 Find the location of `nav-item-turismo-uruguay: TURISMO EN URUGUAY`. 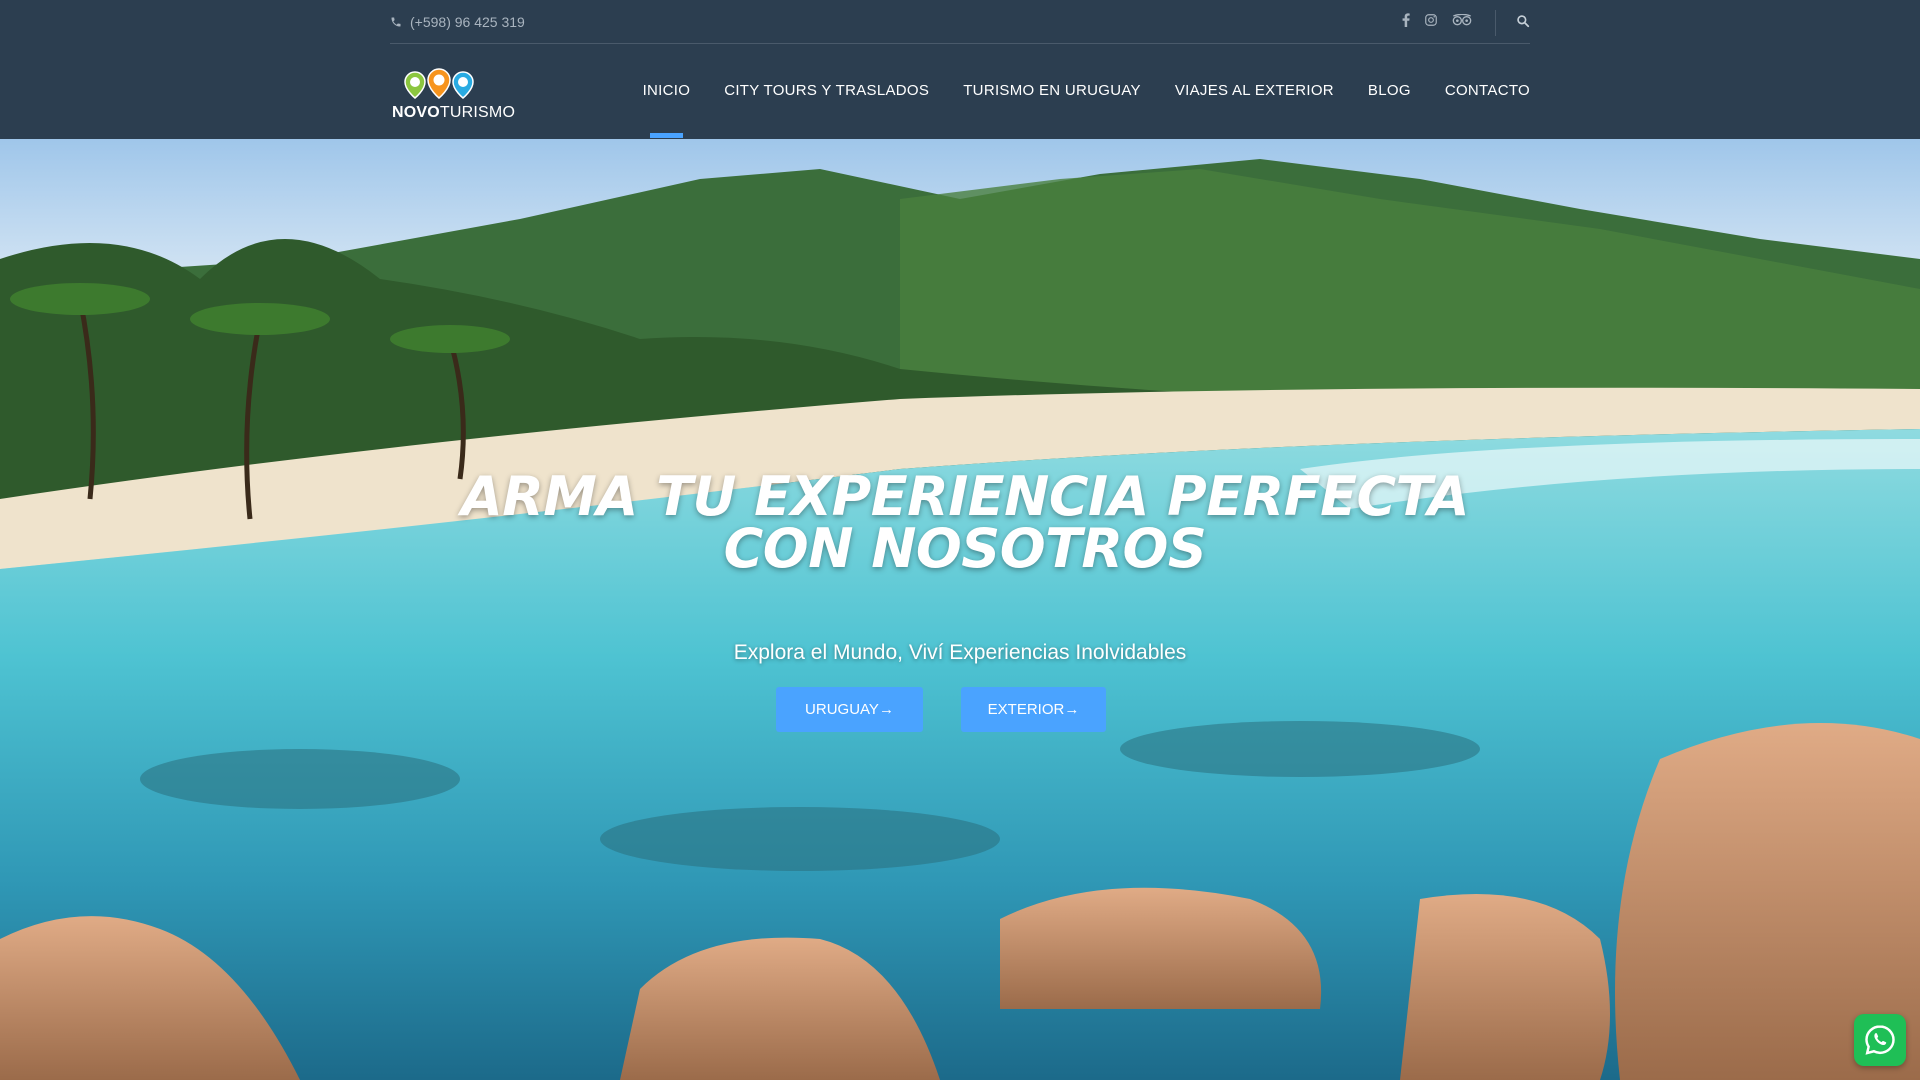

nav-item-turismo-uruguay: TURISMO EN URUGUAY is located at coordinates (1052, 90).